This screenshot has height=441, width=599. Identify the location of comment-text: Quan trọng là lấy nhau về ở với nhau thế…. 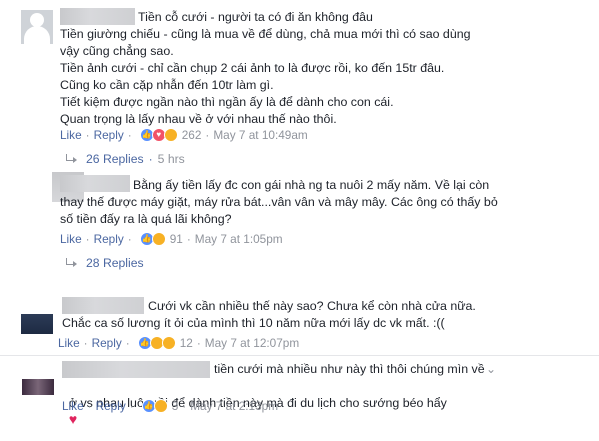
(198, 119).